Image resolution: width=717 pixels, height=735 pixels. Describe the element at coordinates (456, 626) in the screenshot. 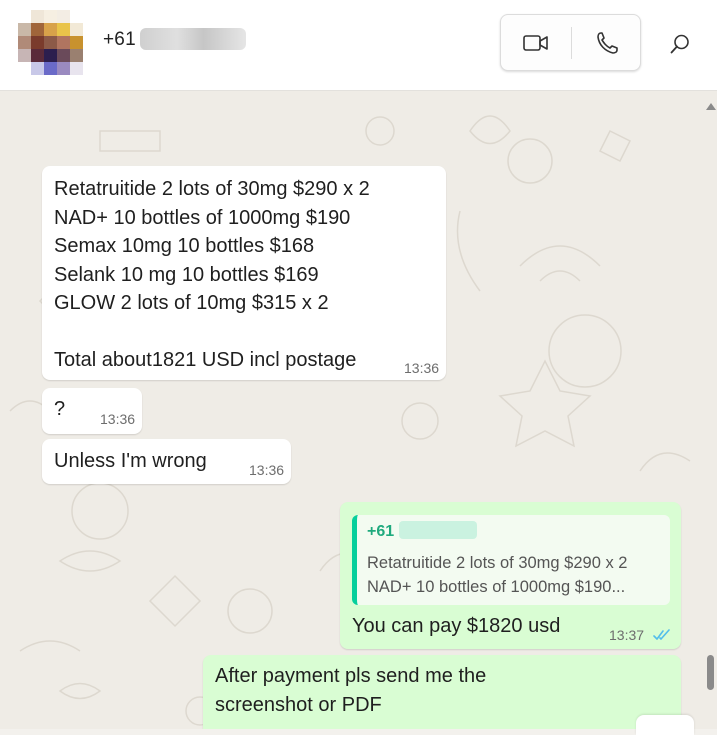

I see `message-text: You can pay $1820 usd` at that location.